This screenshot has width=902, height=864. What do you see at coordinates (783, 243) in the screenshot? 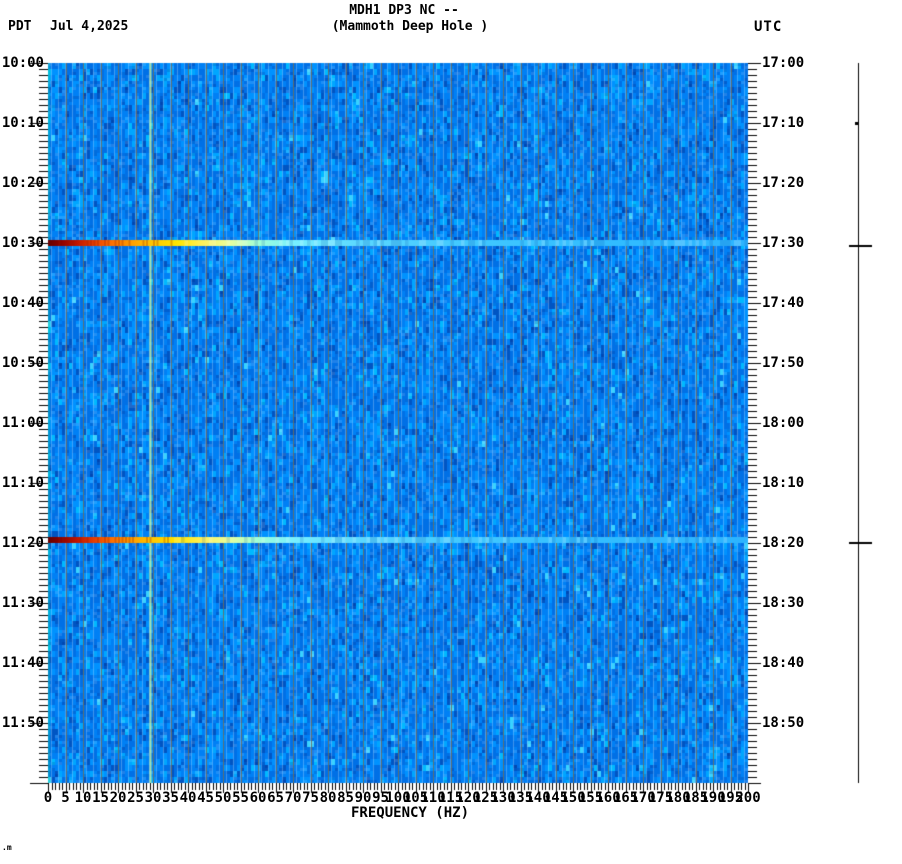
I see `right-time-label: 17:30` at bounding box center [783, 243].